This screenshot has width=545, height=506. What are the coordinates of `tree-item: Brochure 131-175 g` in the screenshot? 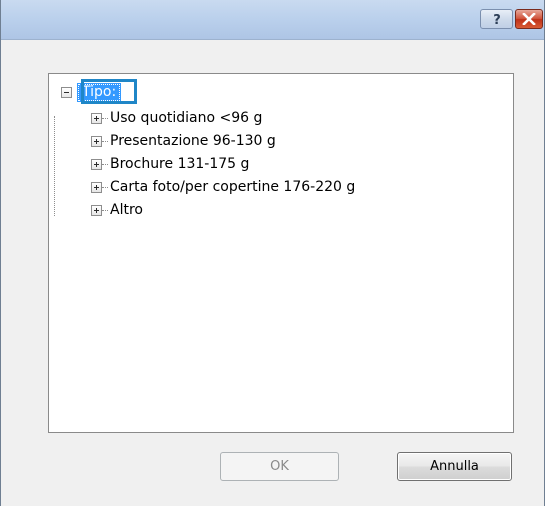 It's located at (170, 164).